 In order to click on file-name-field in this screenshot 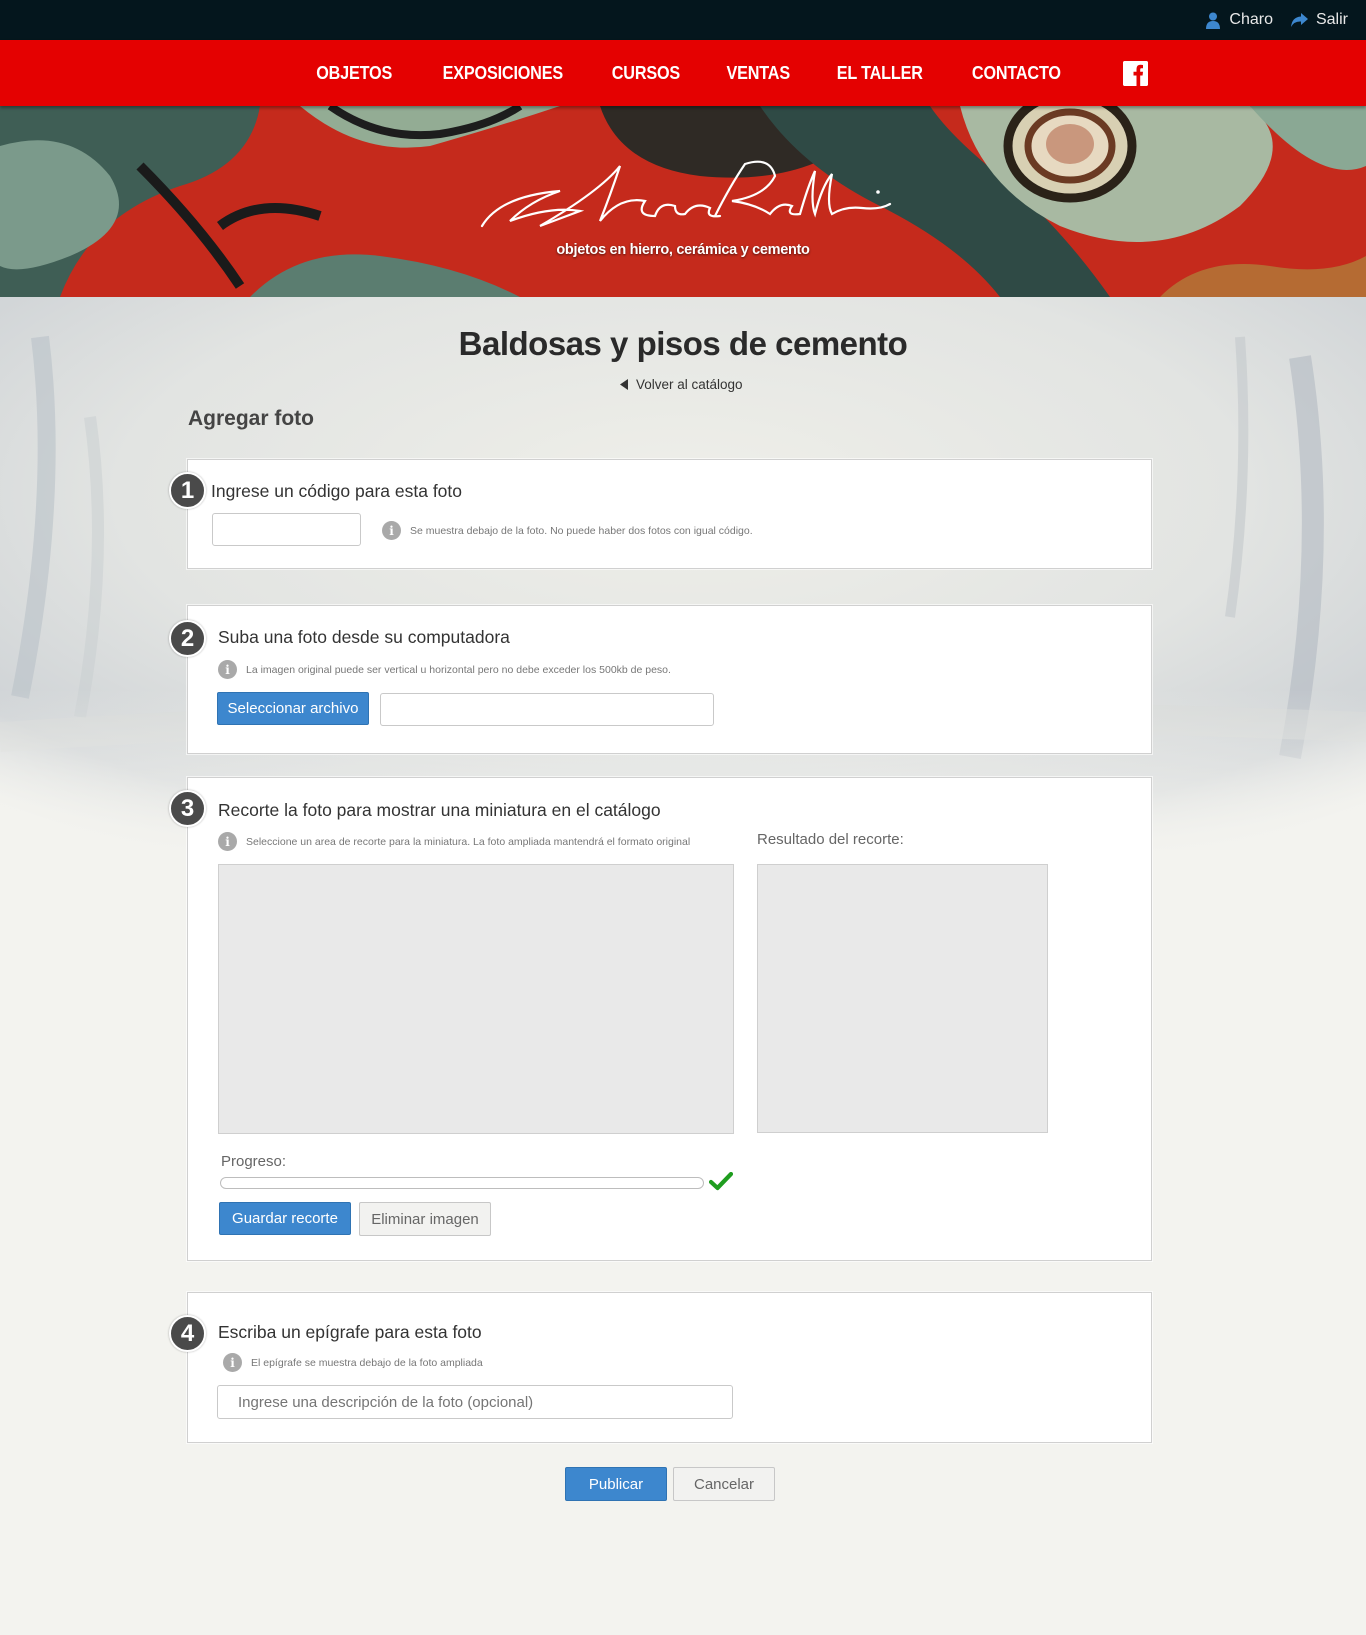, I will do `click(547, 709)`.